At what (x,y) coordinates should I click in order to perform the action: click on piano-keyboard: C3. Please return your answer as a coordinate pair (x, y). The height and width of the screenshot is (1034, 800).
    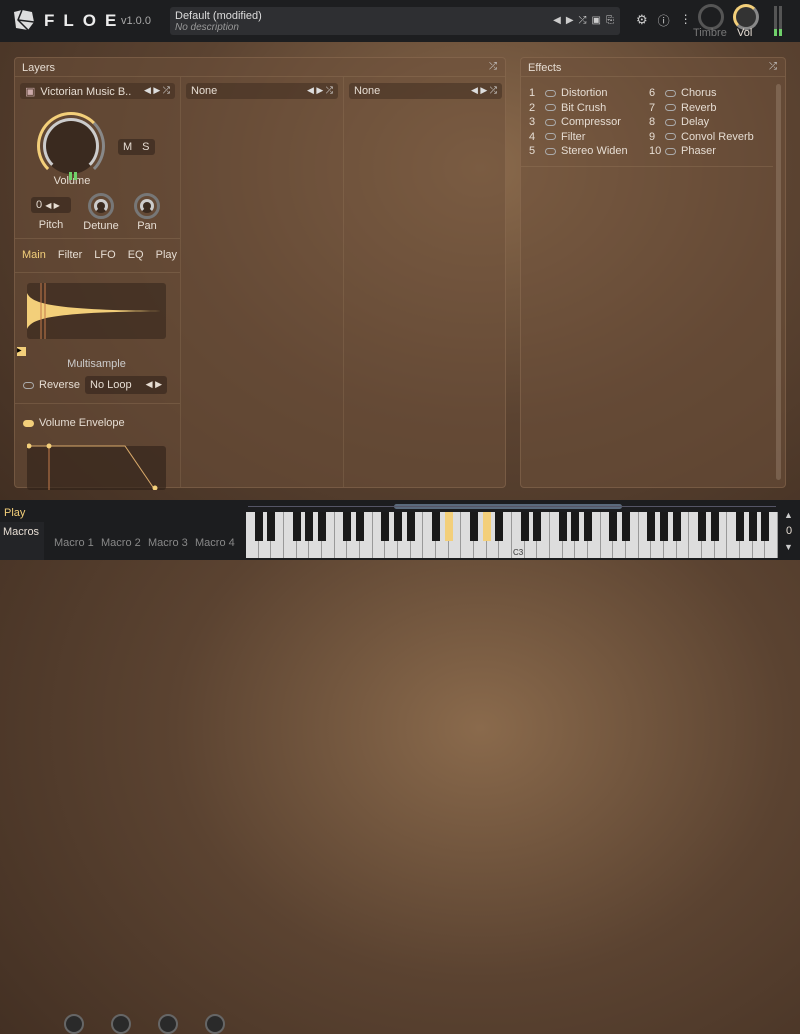
    Looking at the image, I should click on (512, 535).